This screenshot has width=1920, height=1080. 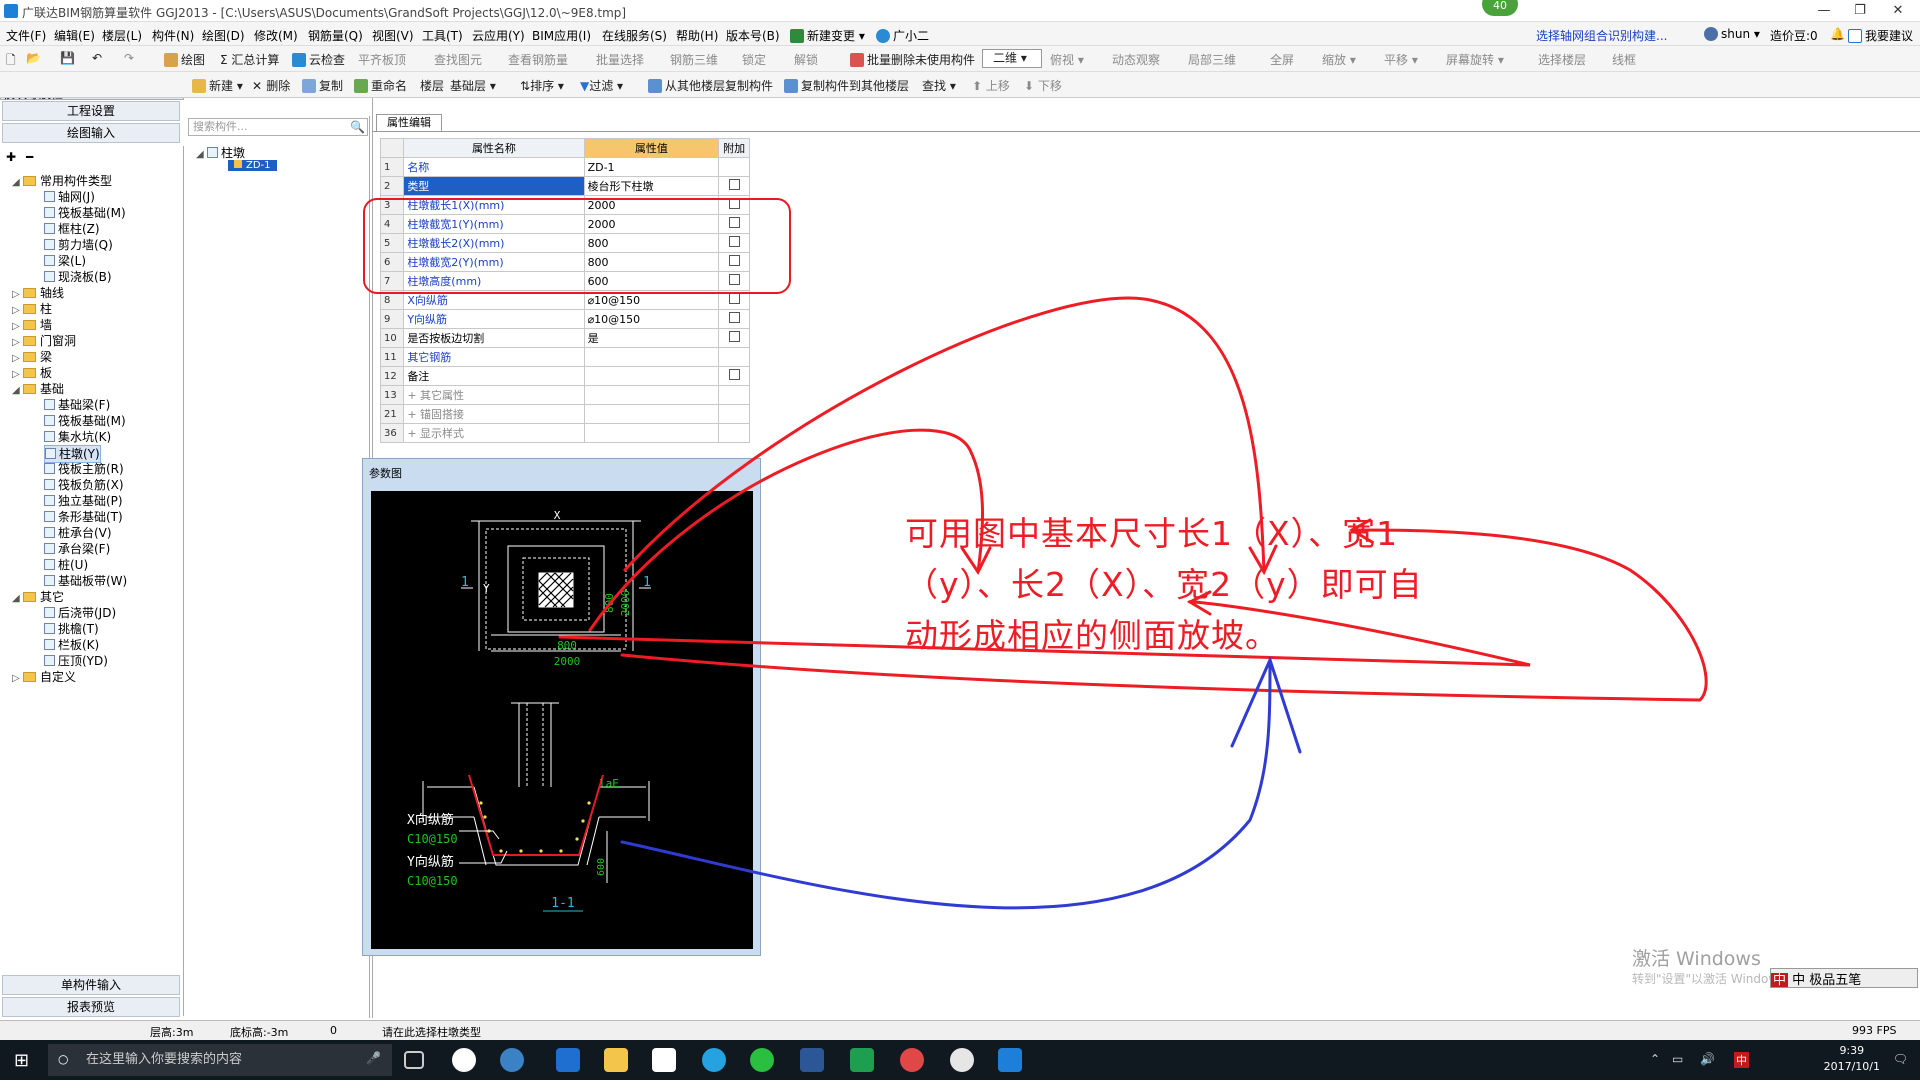 What do you see at coordinates (601, 85) in the screenshot?
I see `filter-button: ▼过滤 ▾` at bounding box center [601, 85].